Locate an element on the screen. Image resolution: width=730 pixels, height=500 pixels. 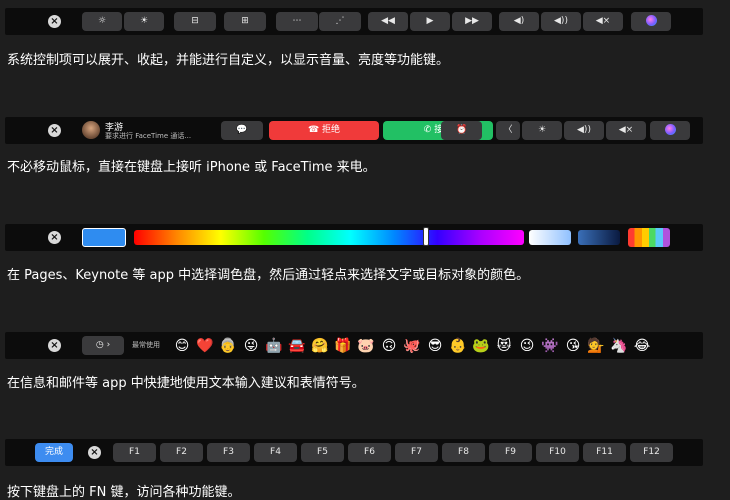
emoji-key: 😜 is located at coordinates (251, 346).